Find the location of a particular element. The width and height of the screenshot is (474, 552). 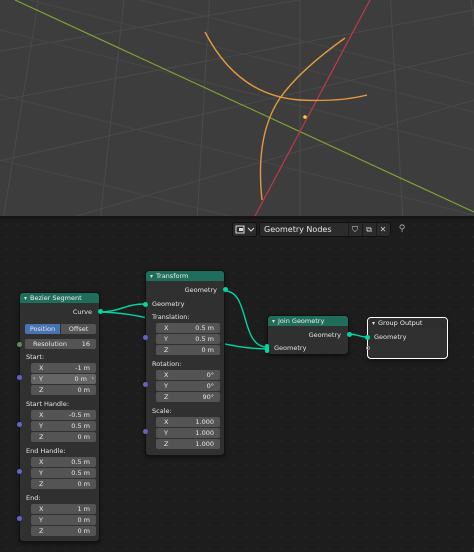

start-z-field: Z0 m is located at coordinates (63, 390).